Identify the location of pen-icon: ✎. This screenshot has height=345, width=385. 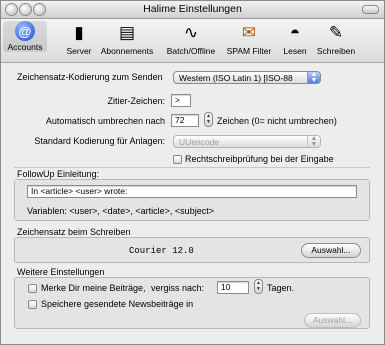
(336, 32).